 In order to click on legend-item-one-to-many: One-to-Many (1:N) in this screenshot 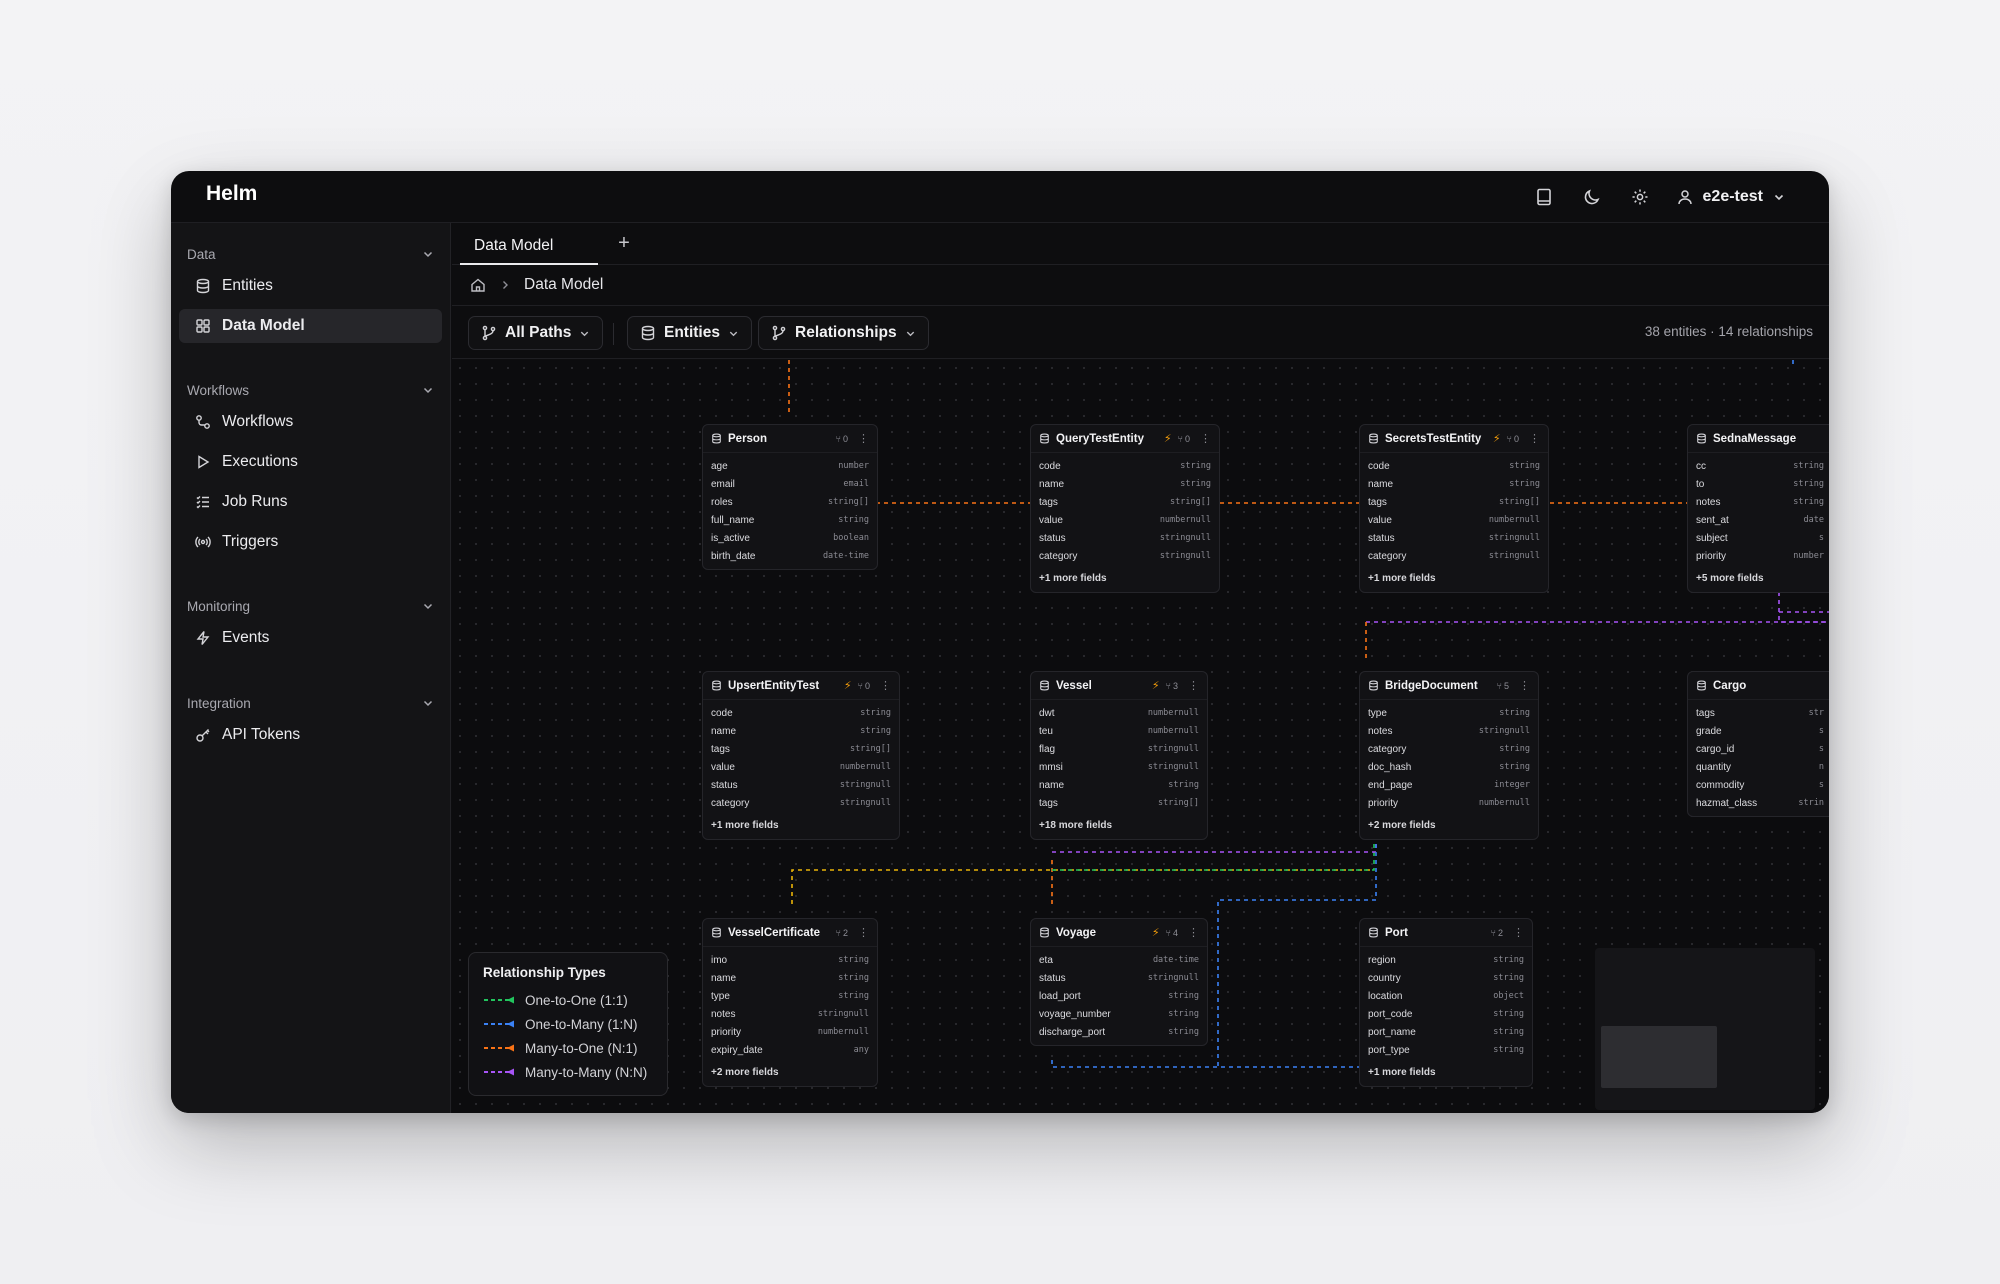, I will do `click(568, 1024)`.